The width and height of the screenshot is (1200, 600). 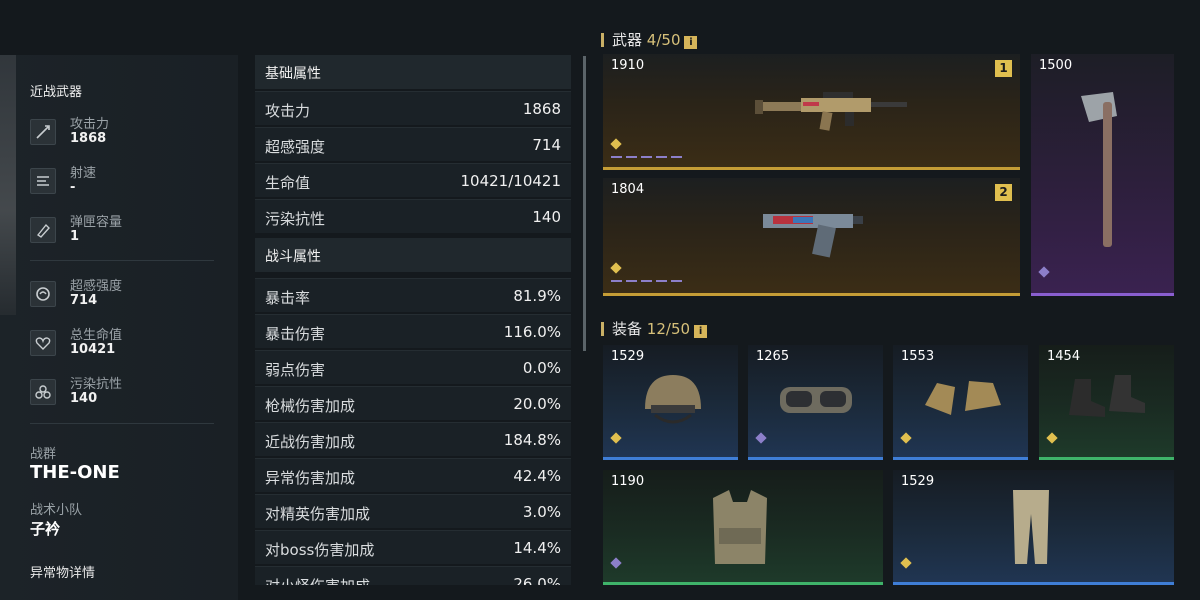 What do you see at coordinates (43, 392) in the screenshot?
I see `biohazard-icon` at bounding box center [43, 392].